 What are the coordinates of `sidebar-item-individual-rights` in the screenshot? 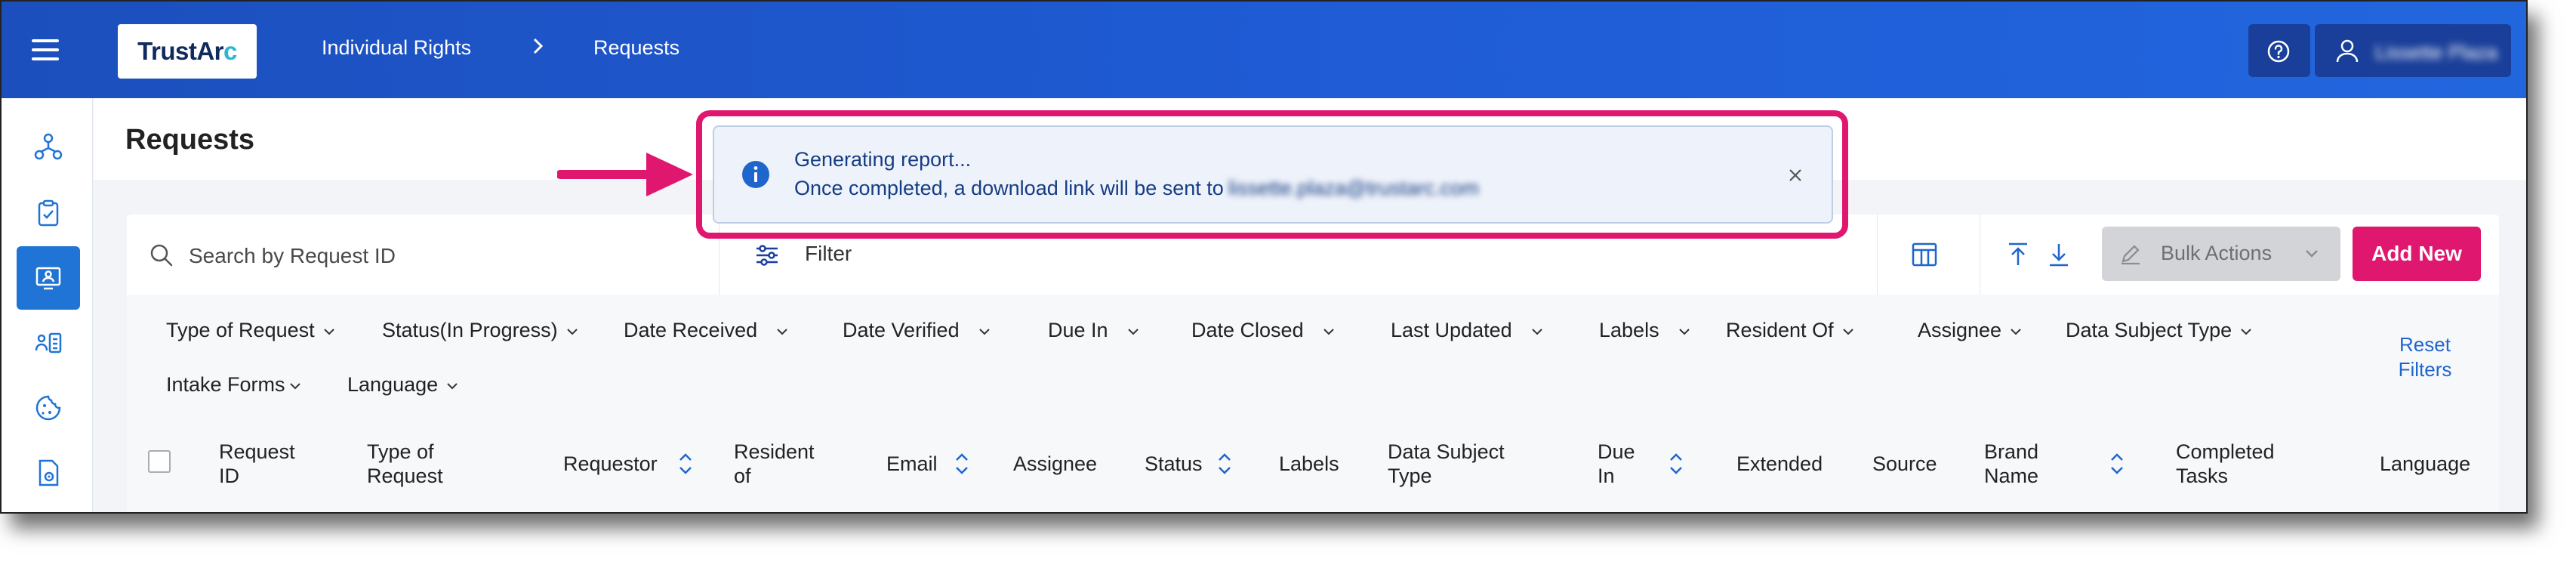 It's located at (48, 278).